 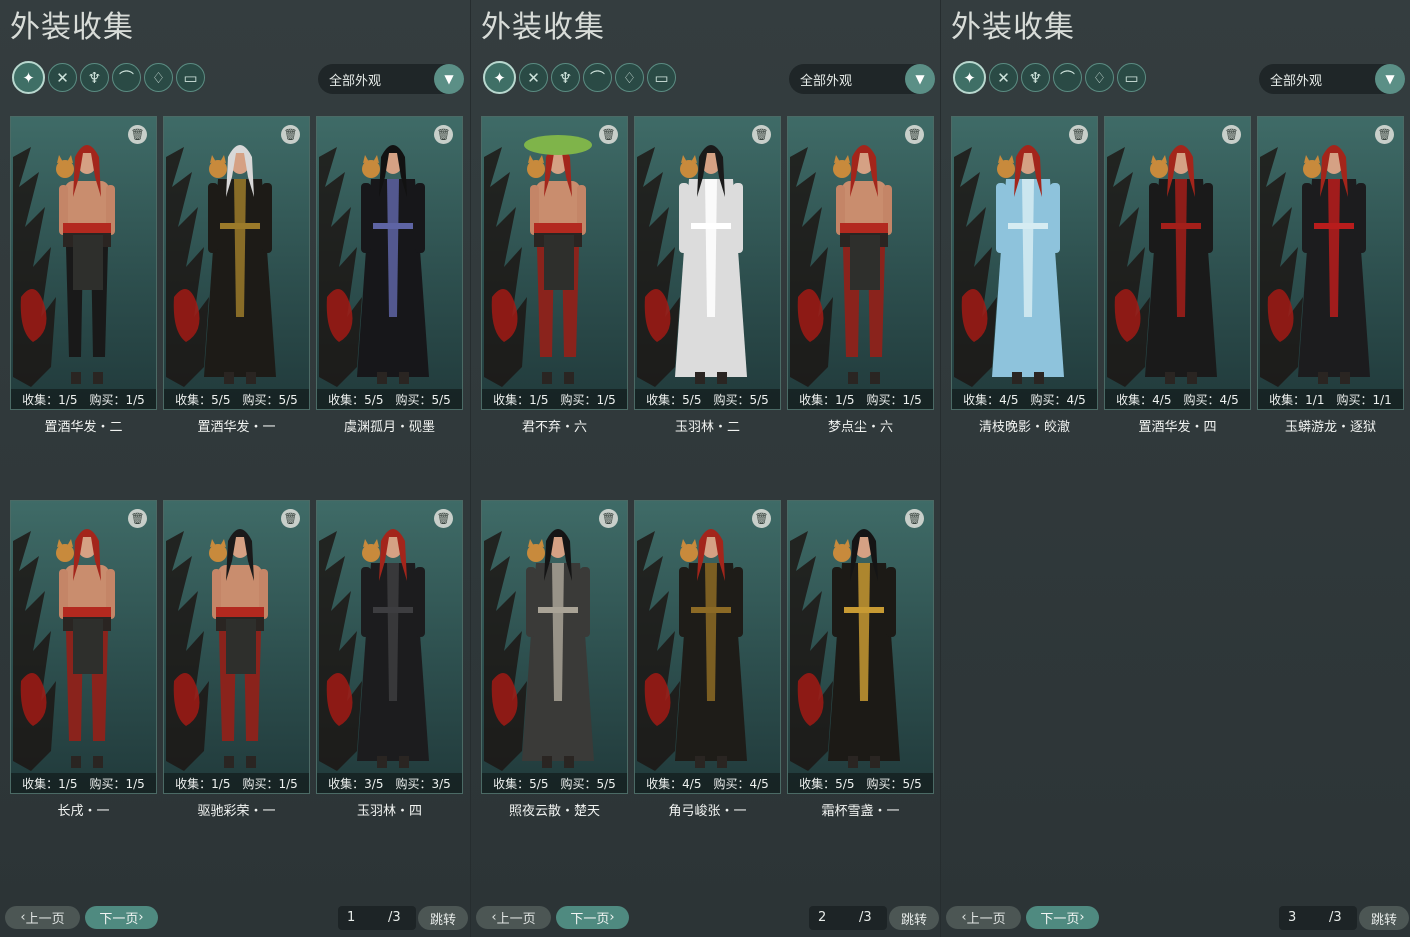 I want to click on outfit-card: 🗑 收集：1/5 购买：1/5 置酒华发・二, so click(x=83, y=275).